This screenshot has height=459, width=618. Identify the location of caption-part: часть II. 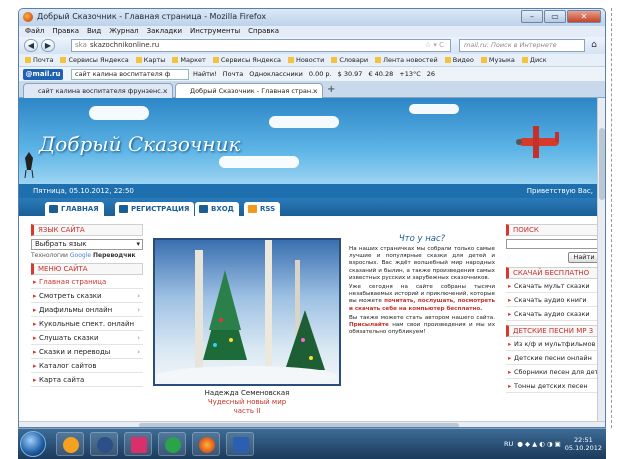
(247, 411).